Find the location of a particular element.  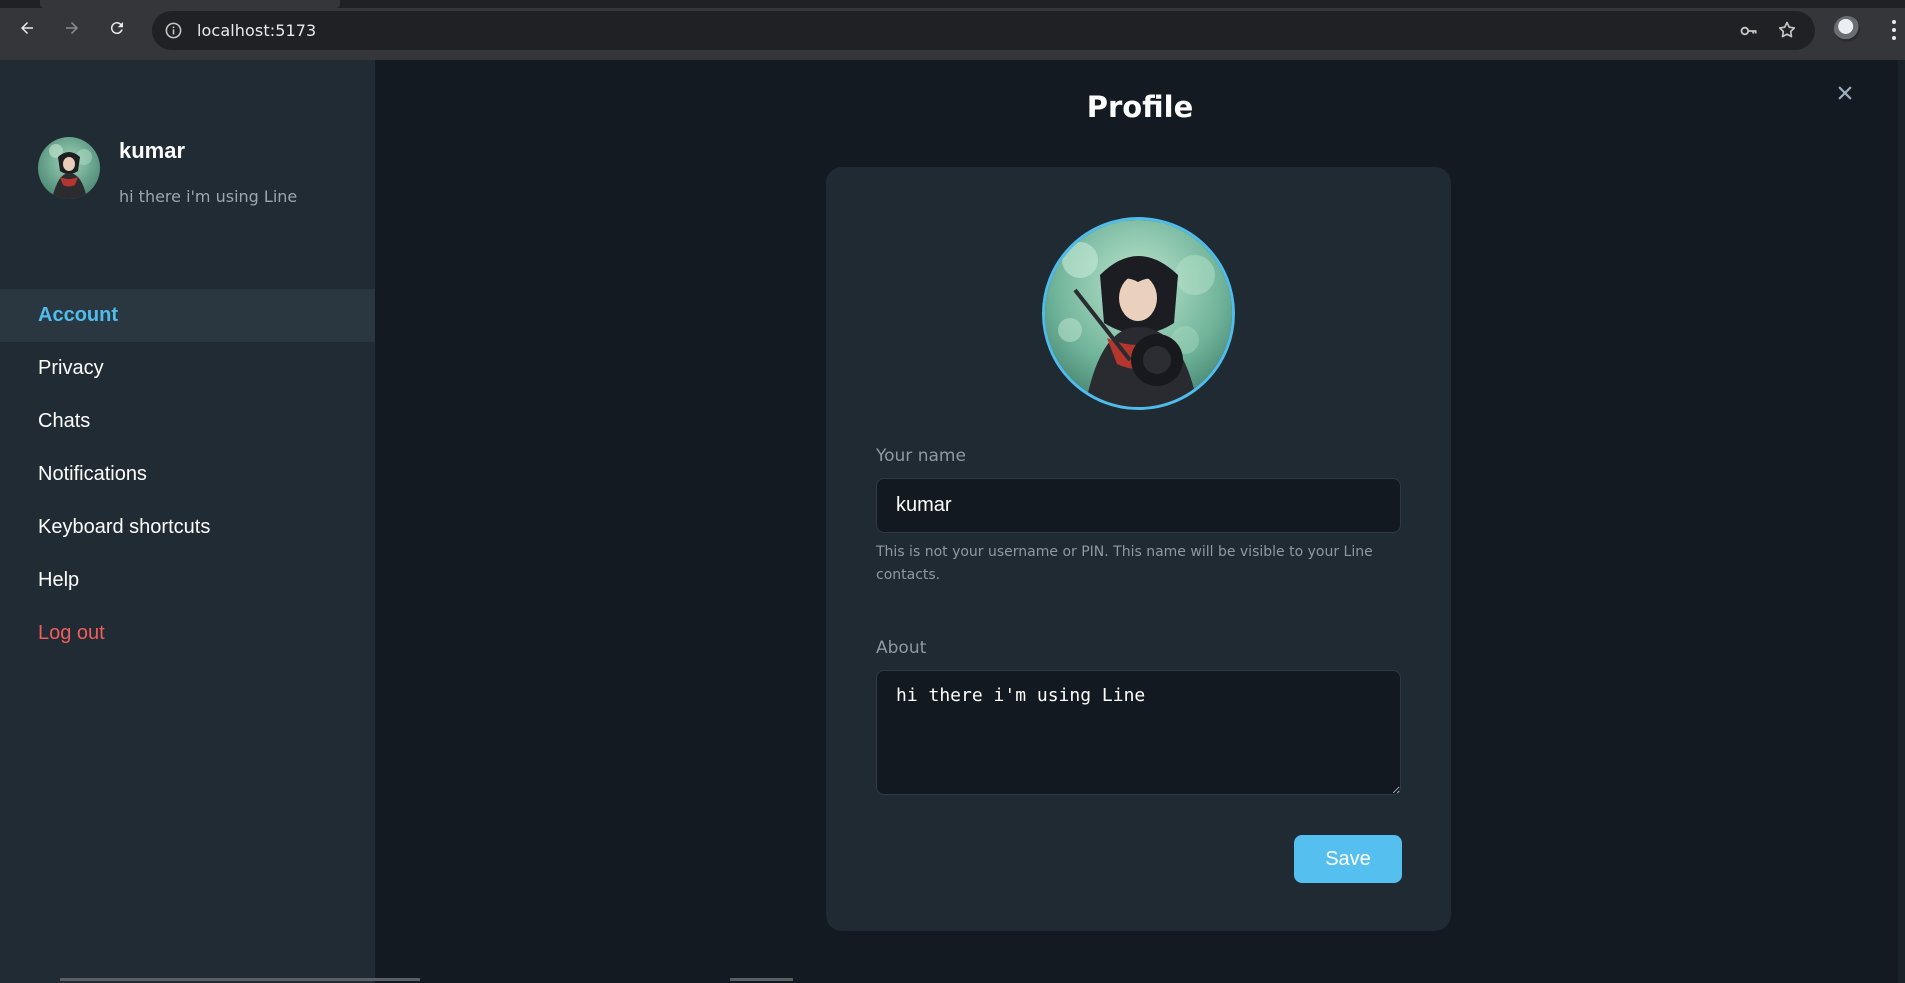

sidebar-user-name: kumar is located at coordinates (152, 150).